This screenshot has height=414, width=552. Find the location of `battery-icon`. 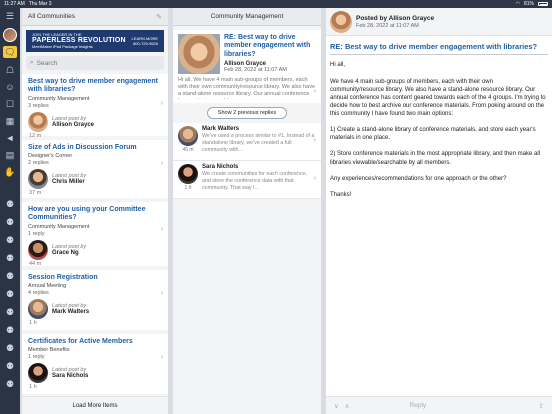

battery-icon is located at coordinates (543, 4).